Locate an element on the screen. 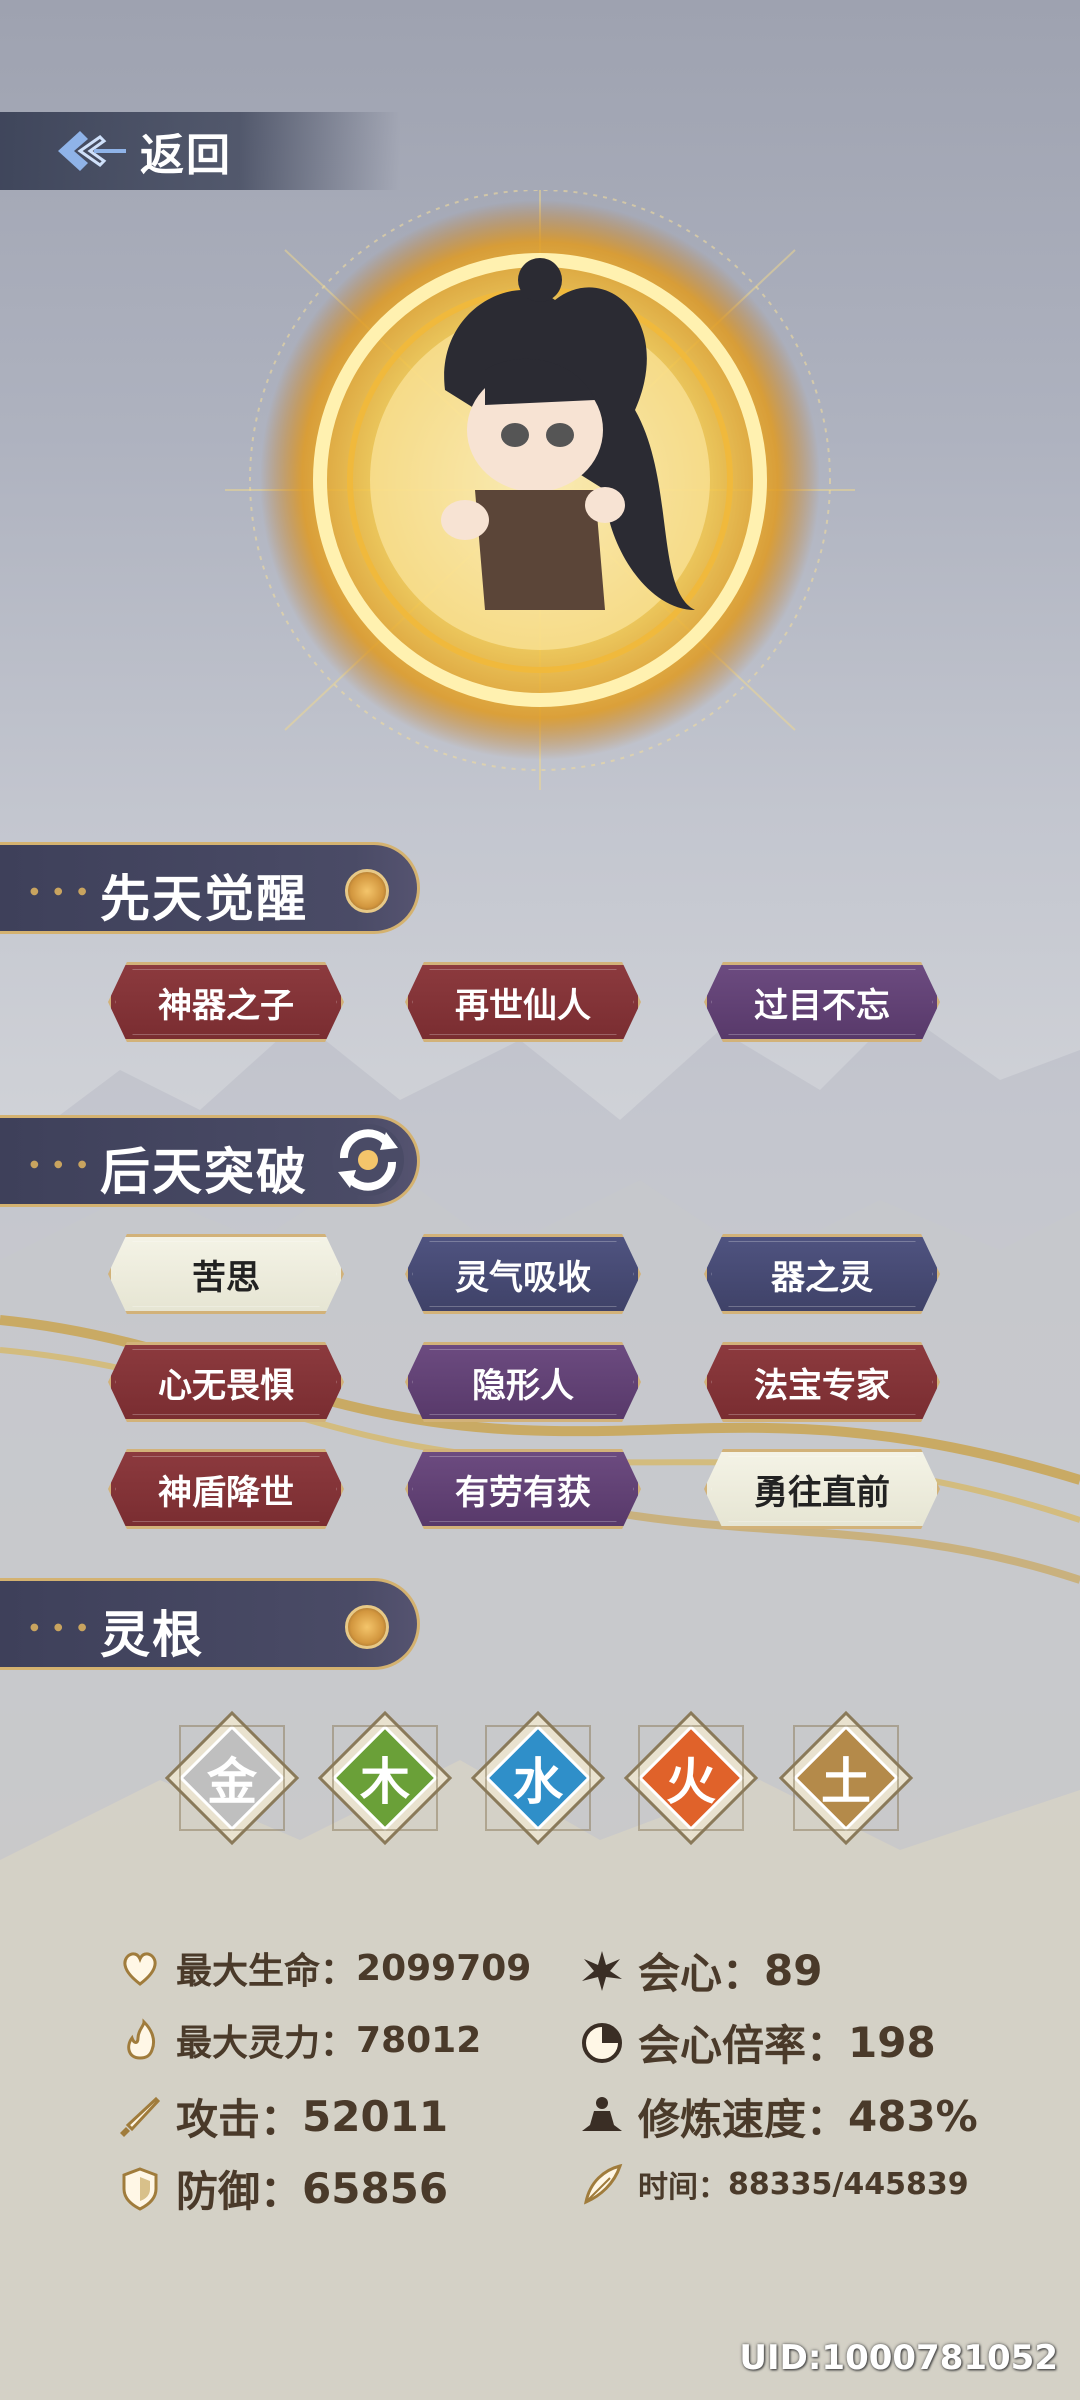  burst-icon is located at coordinates (602, 1970).